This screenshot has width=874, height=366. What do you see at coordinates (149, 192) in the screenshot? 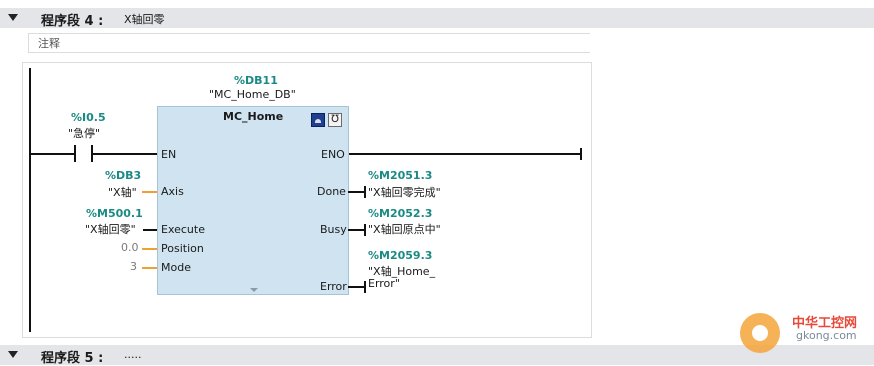
I see `axis-wire` at bounding box center [149, 192].